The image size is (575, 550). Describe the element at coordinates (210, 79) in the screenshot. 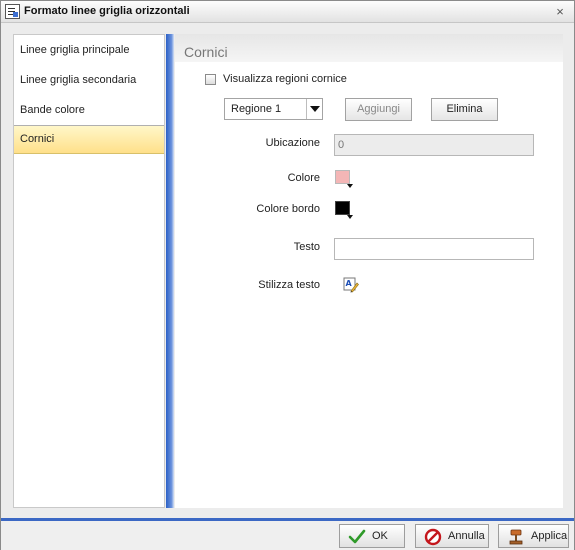

I see `show-regions-checkbox` at that location.